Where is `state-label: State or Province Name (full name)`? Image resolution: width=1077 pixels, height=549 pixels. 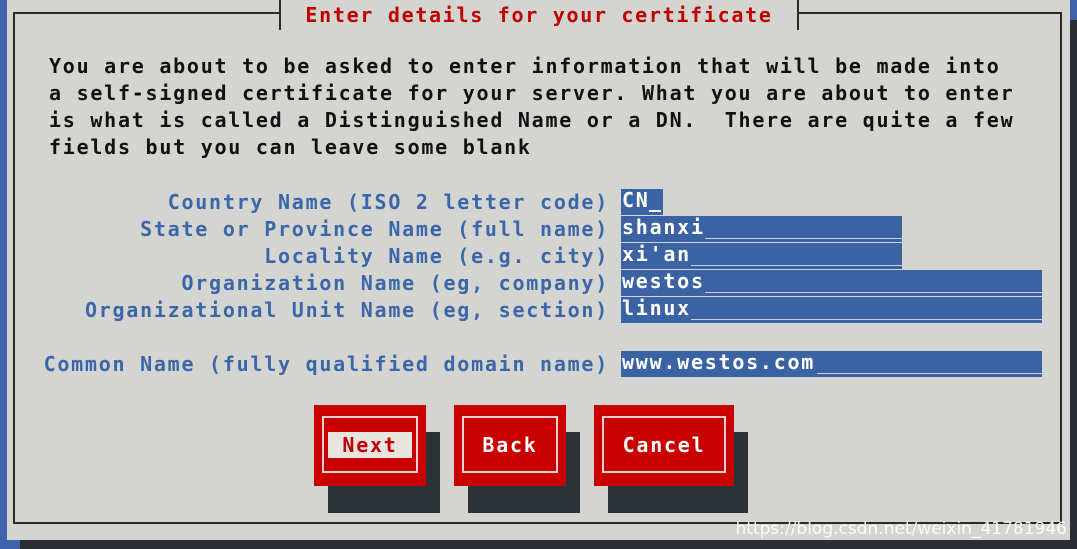 state-label: State or Province Name (full name) is located at coordinates (374, 229).